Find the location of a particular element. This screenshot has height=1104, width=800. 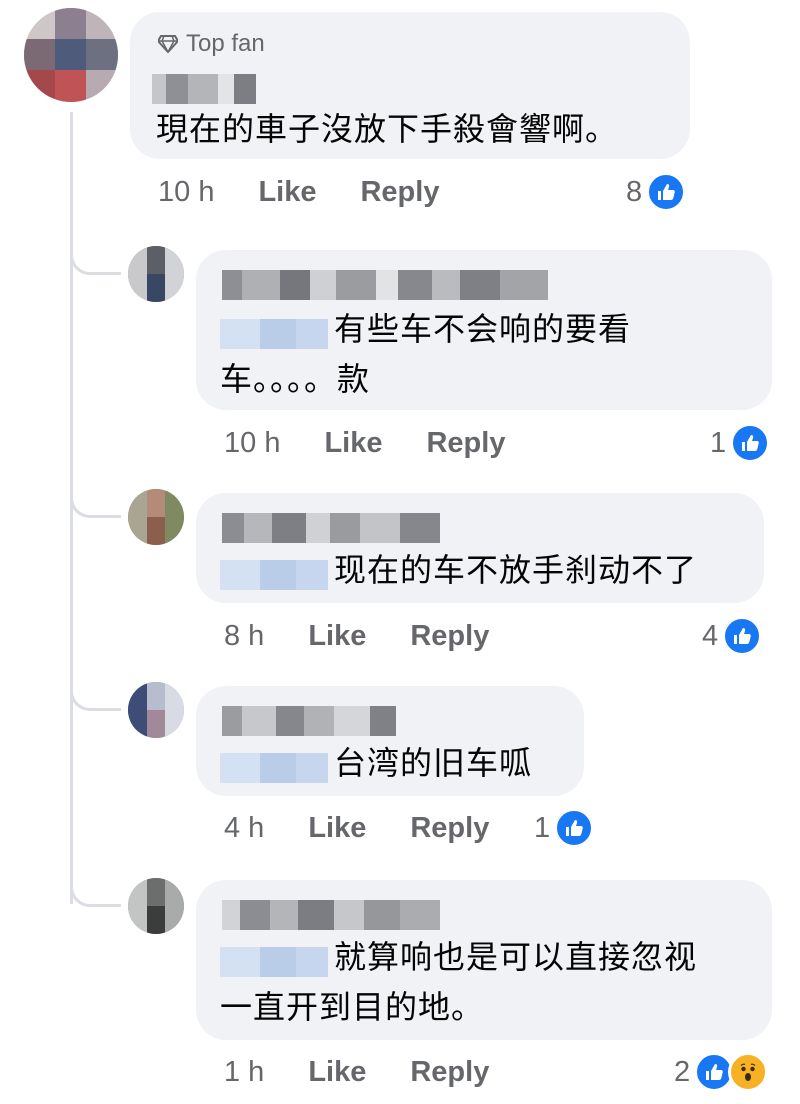

wow-face-icon is located at coordinates (748, 1072).